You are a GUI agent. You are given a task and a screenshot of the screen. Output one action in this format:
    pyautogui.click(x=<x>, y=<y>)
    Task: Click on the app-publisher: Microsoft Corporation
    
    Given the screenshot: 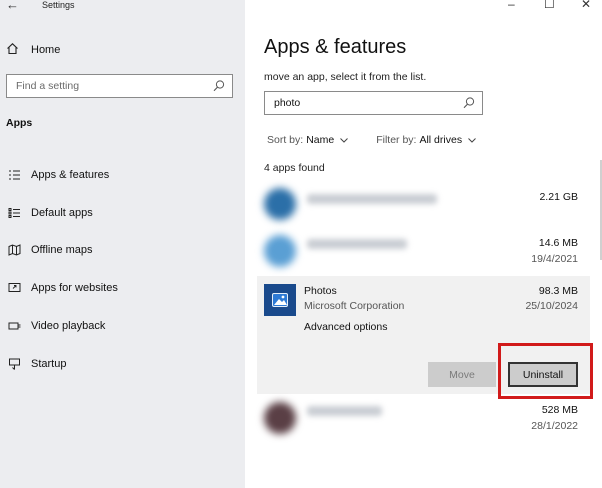 What is the action you would take?
    pyautogui.click(x=354, y=306)
    